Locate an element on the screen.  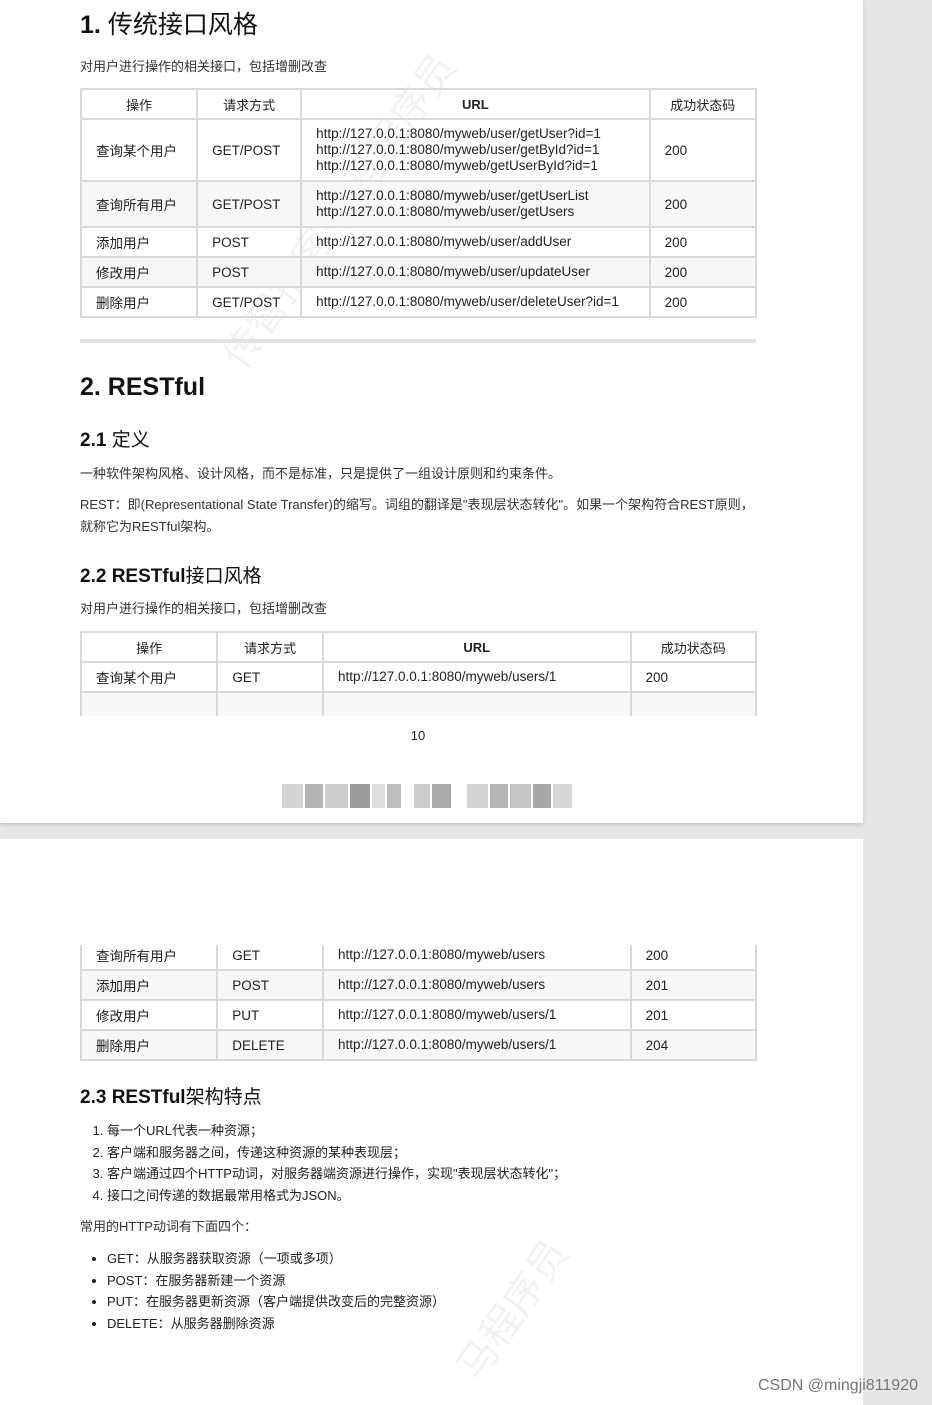
list-item: 每一个URL代表一种资源； is located at coordinates (336, 1131).